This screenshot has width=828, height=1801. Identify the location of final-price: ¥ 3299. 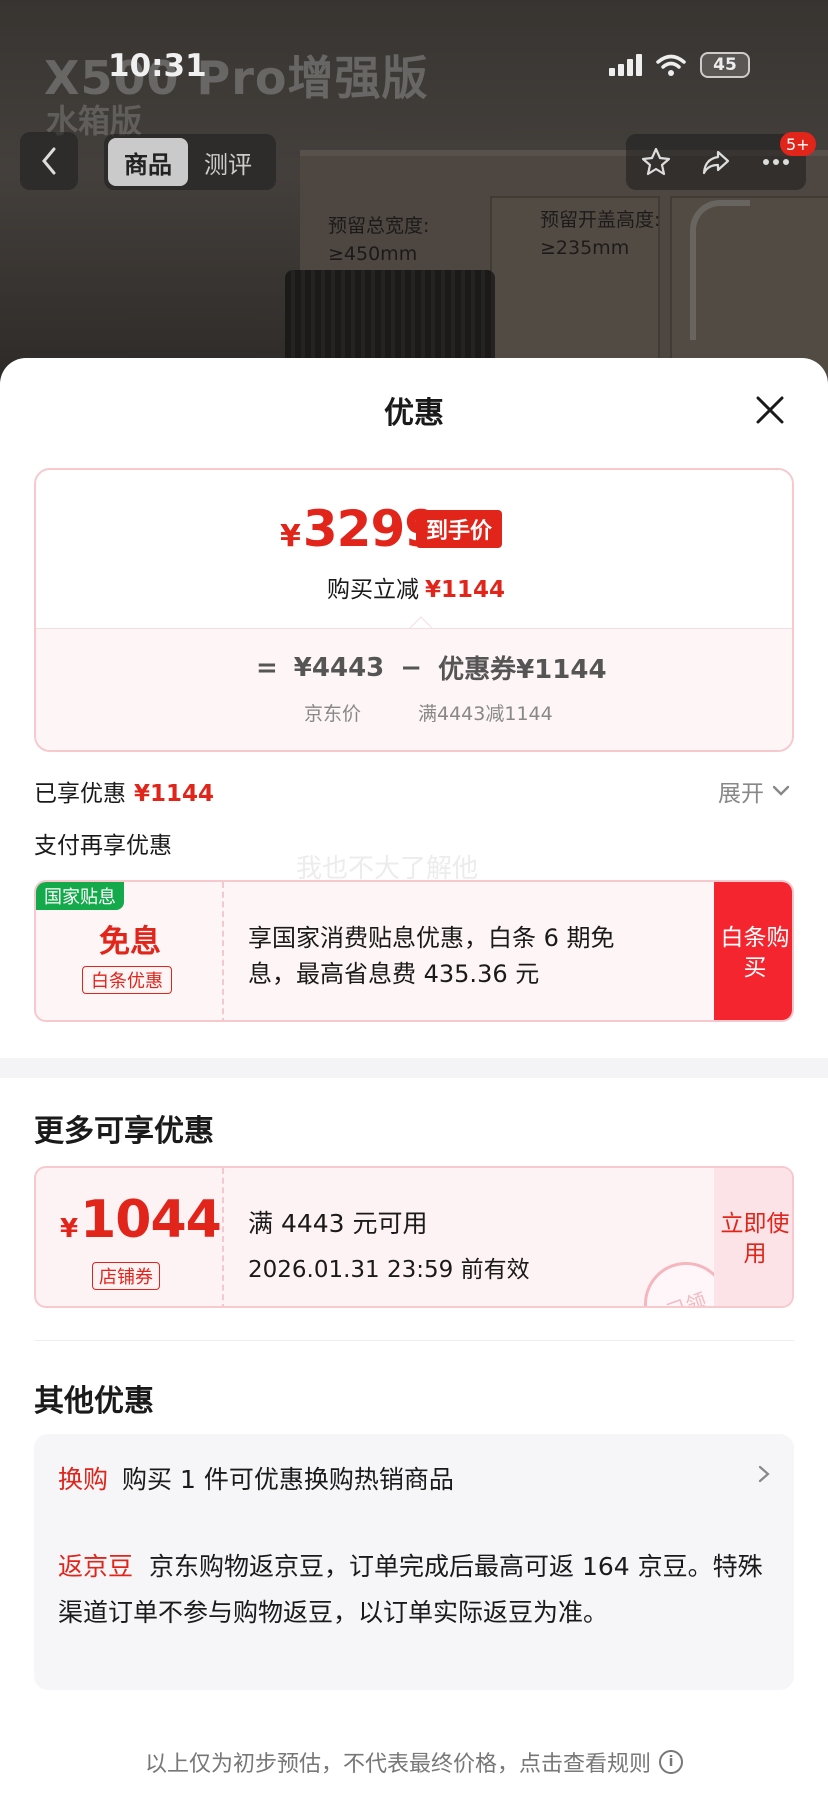
(359, 529).